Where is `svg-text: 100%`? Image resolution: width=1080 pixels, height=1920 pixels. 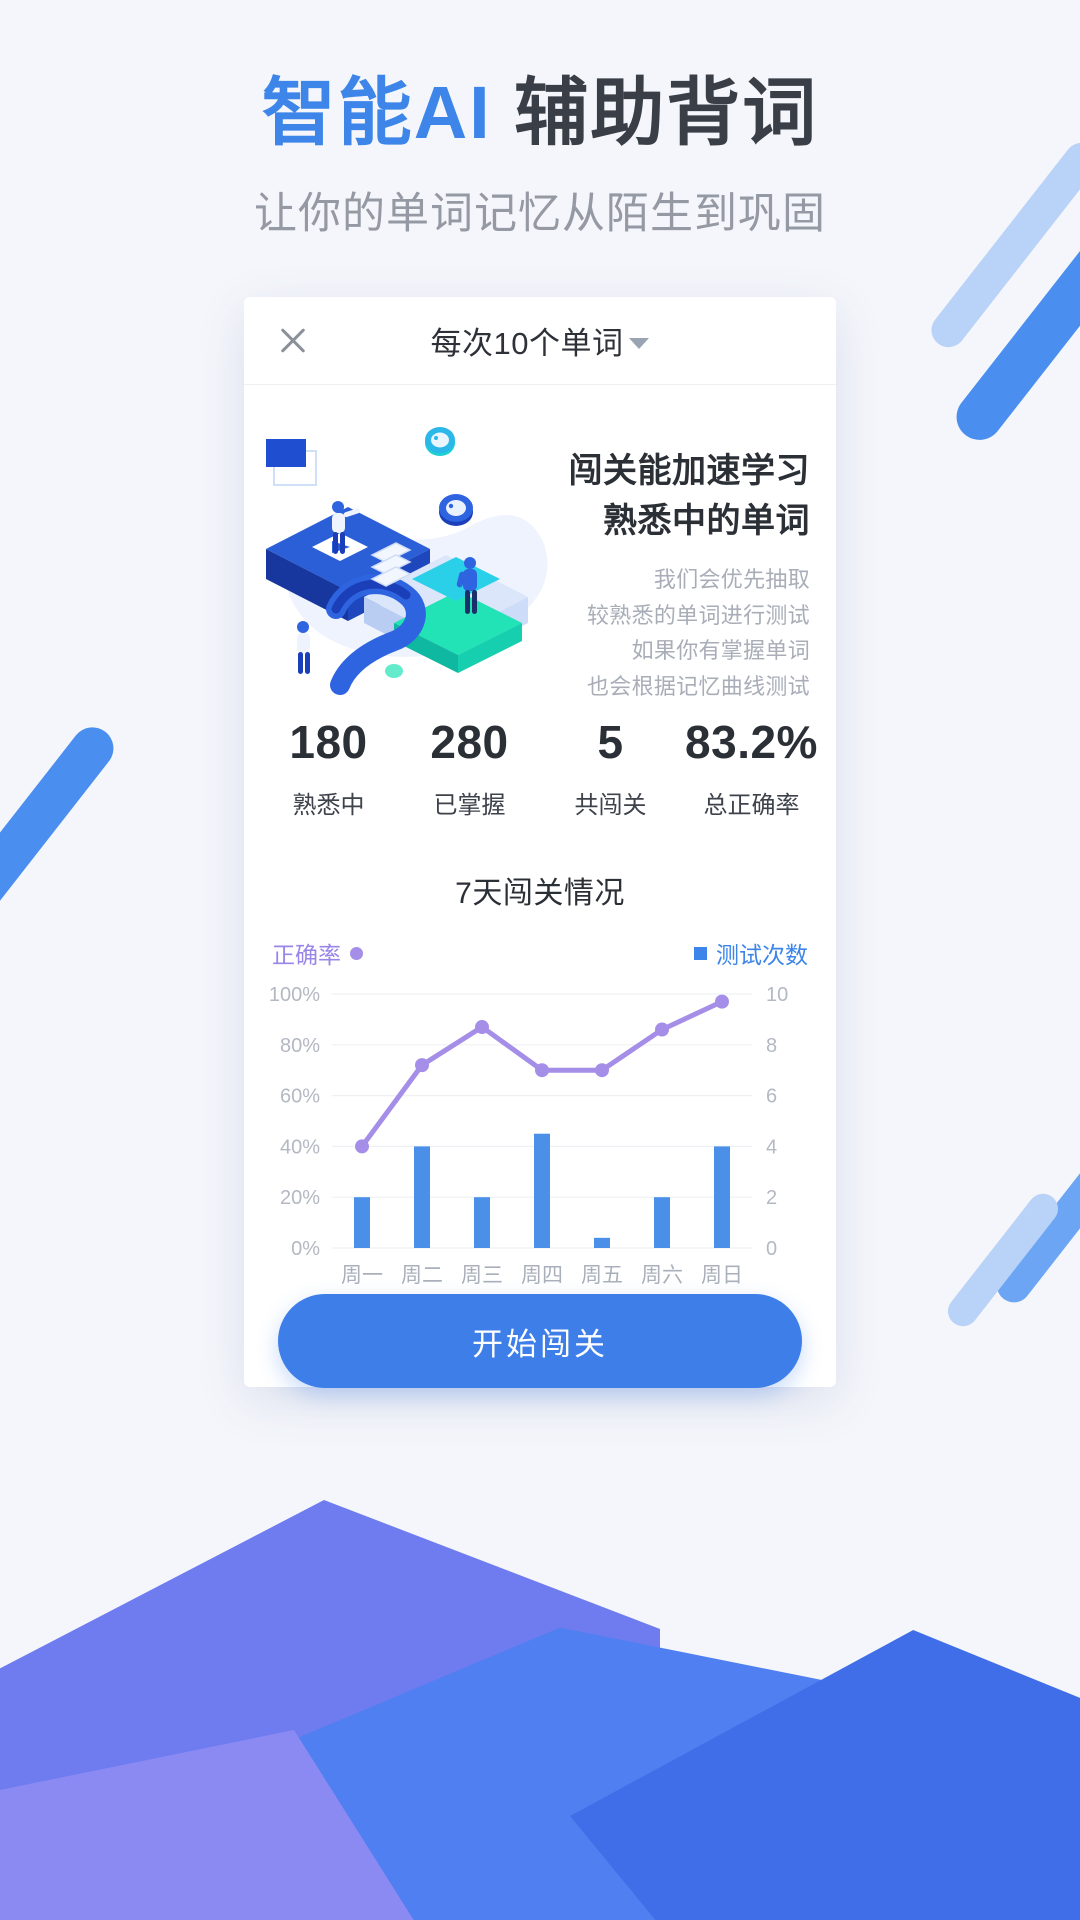
svg-text: 100% is located at coordinates (295, 995).